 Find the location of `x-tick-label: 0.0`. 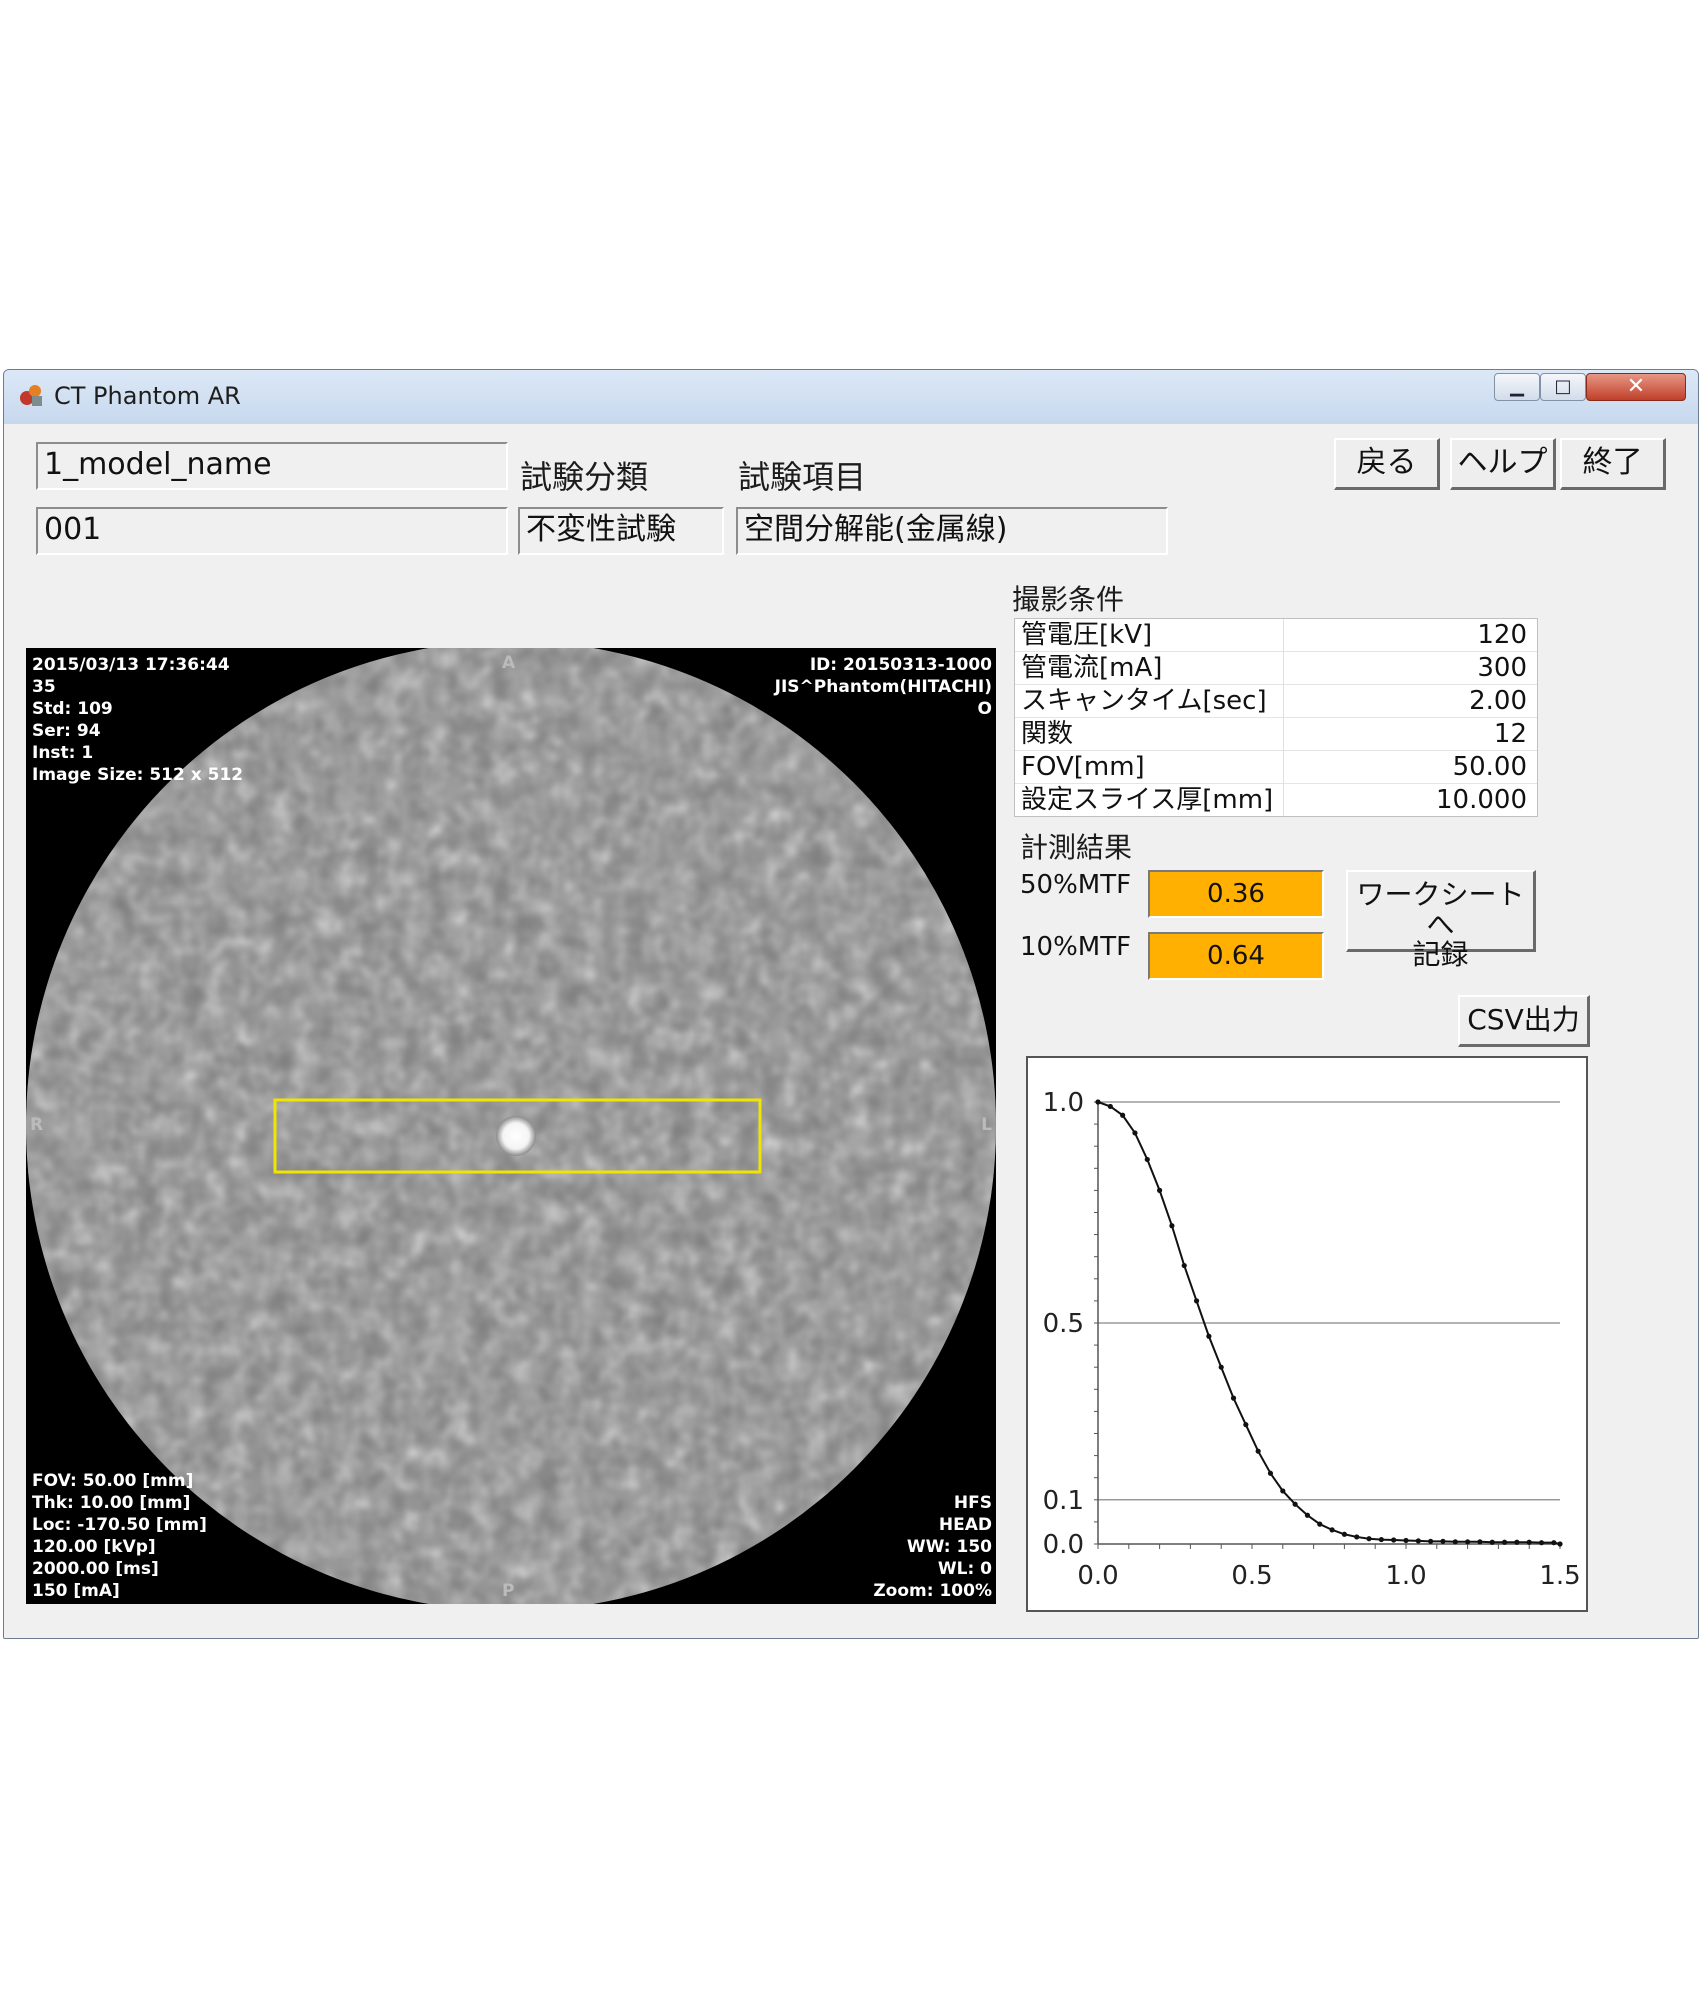

x-tick-label: 0.0 is located at coordinates (1097, 1576).